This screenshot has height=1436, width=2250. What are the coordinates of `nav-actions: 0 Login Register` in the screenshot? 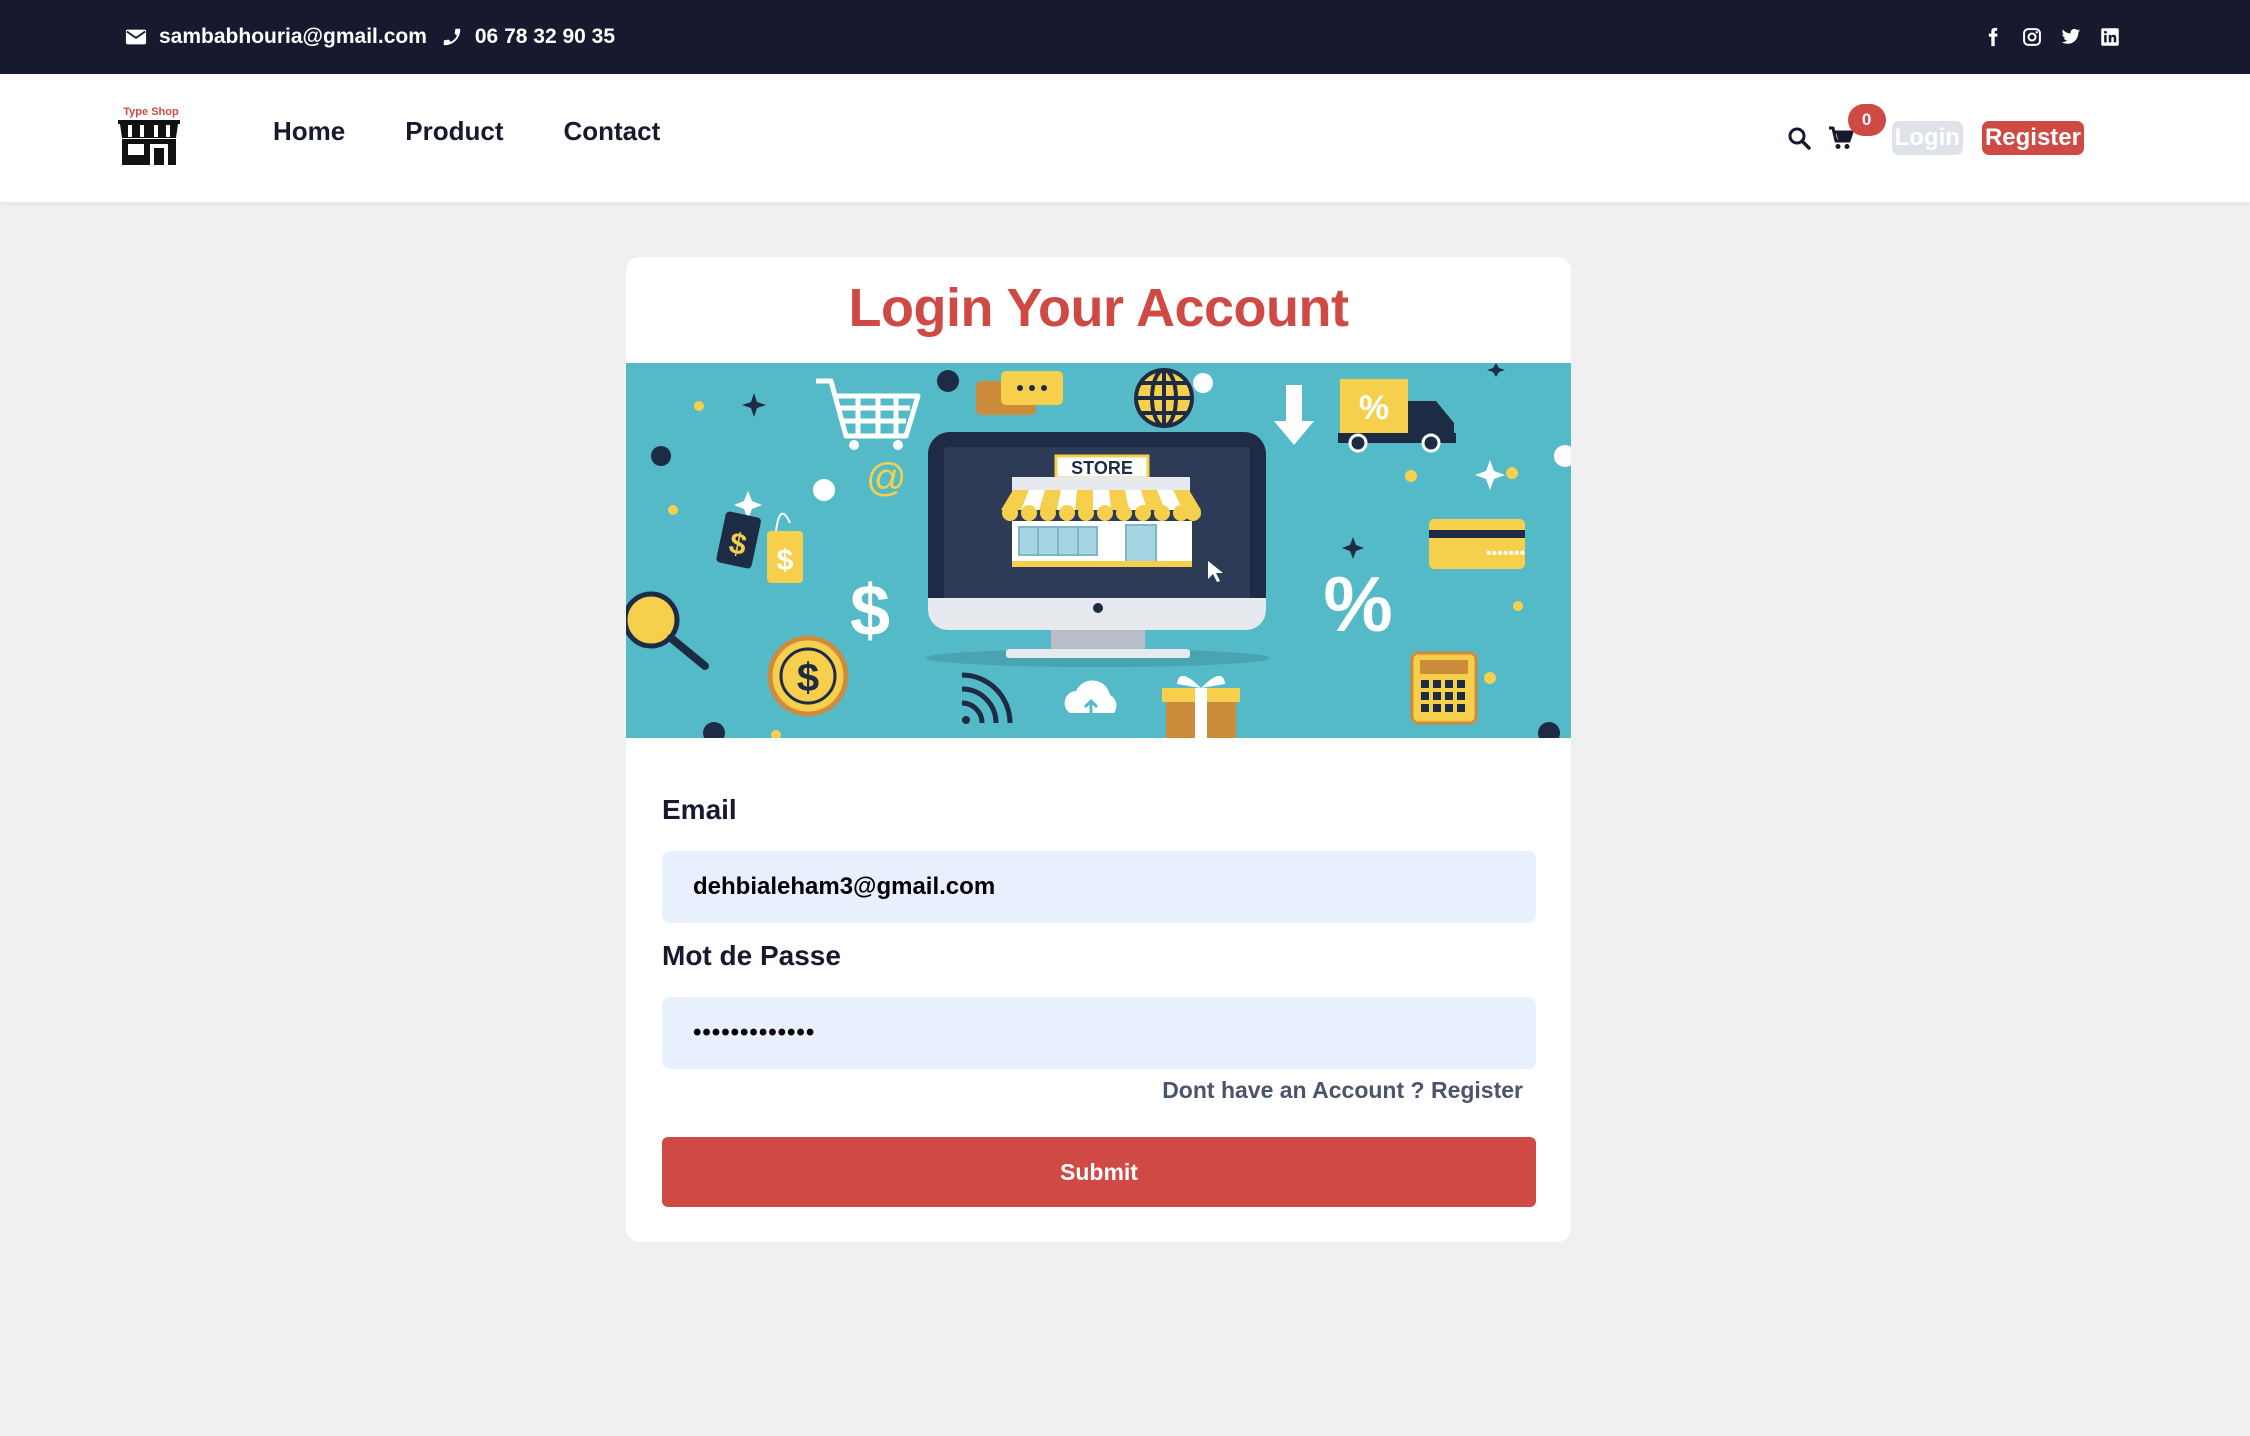 It's located at (1935, 130).